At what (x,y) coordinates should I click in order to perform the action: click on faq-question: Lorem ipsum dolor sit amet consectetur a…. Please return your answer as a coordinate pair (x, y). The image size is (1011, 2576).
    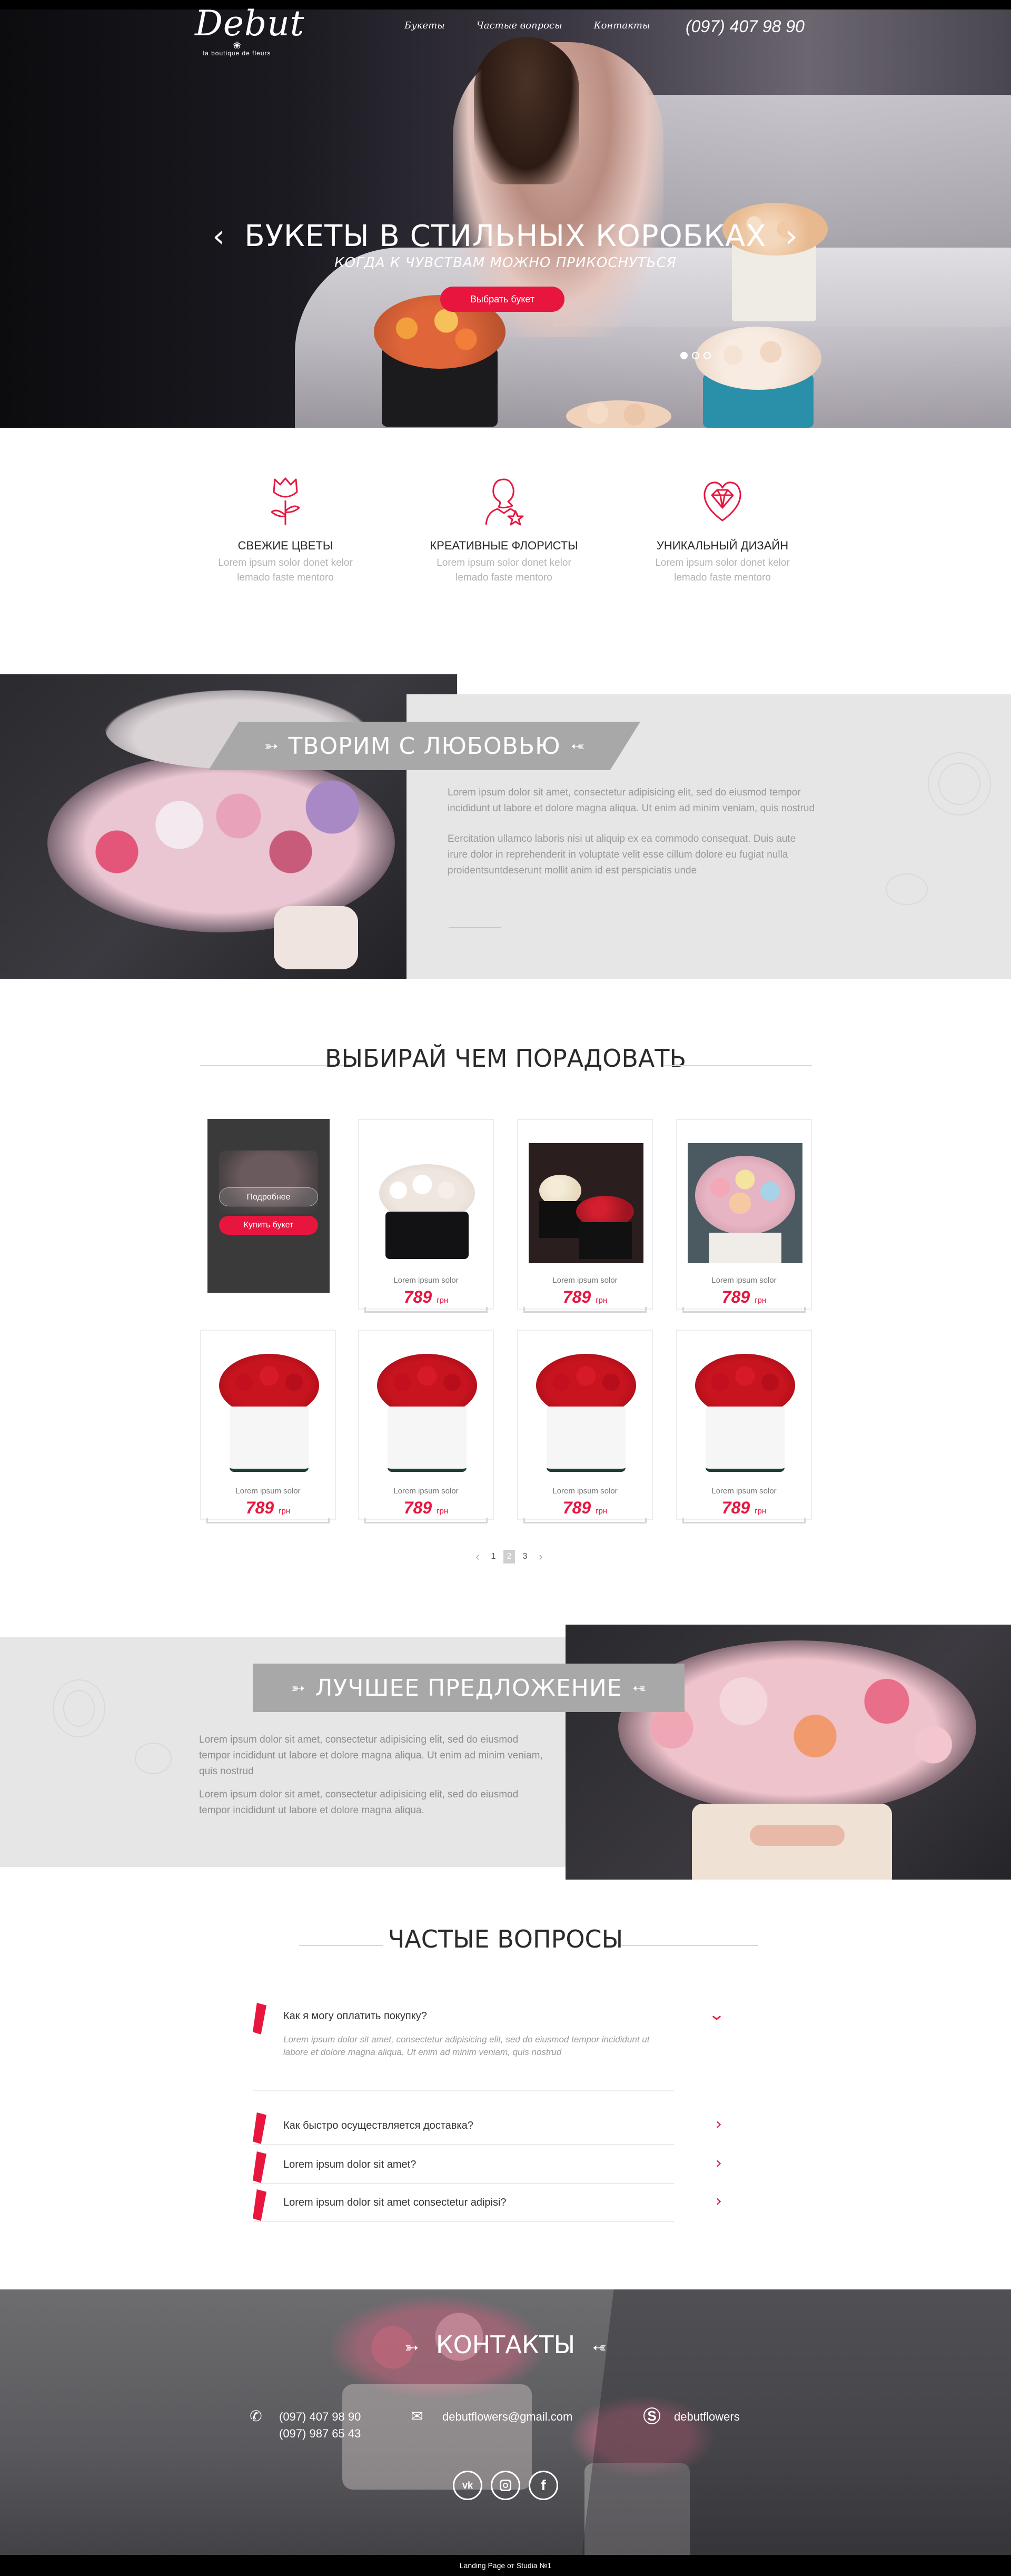
    Looking at the image, I should click on (395, 2203).